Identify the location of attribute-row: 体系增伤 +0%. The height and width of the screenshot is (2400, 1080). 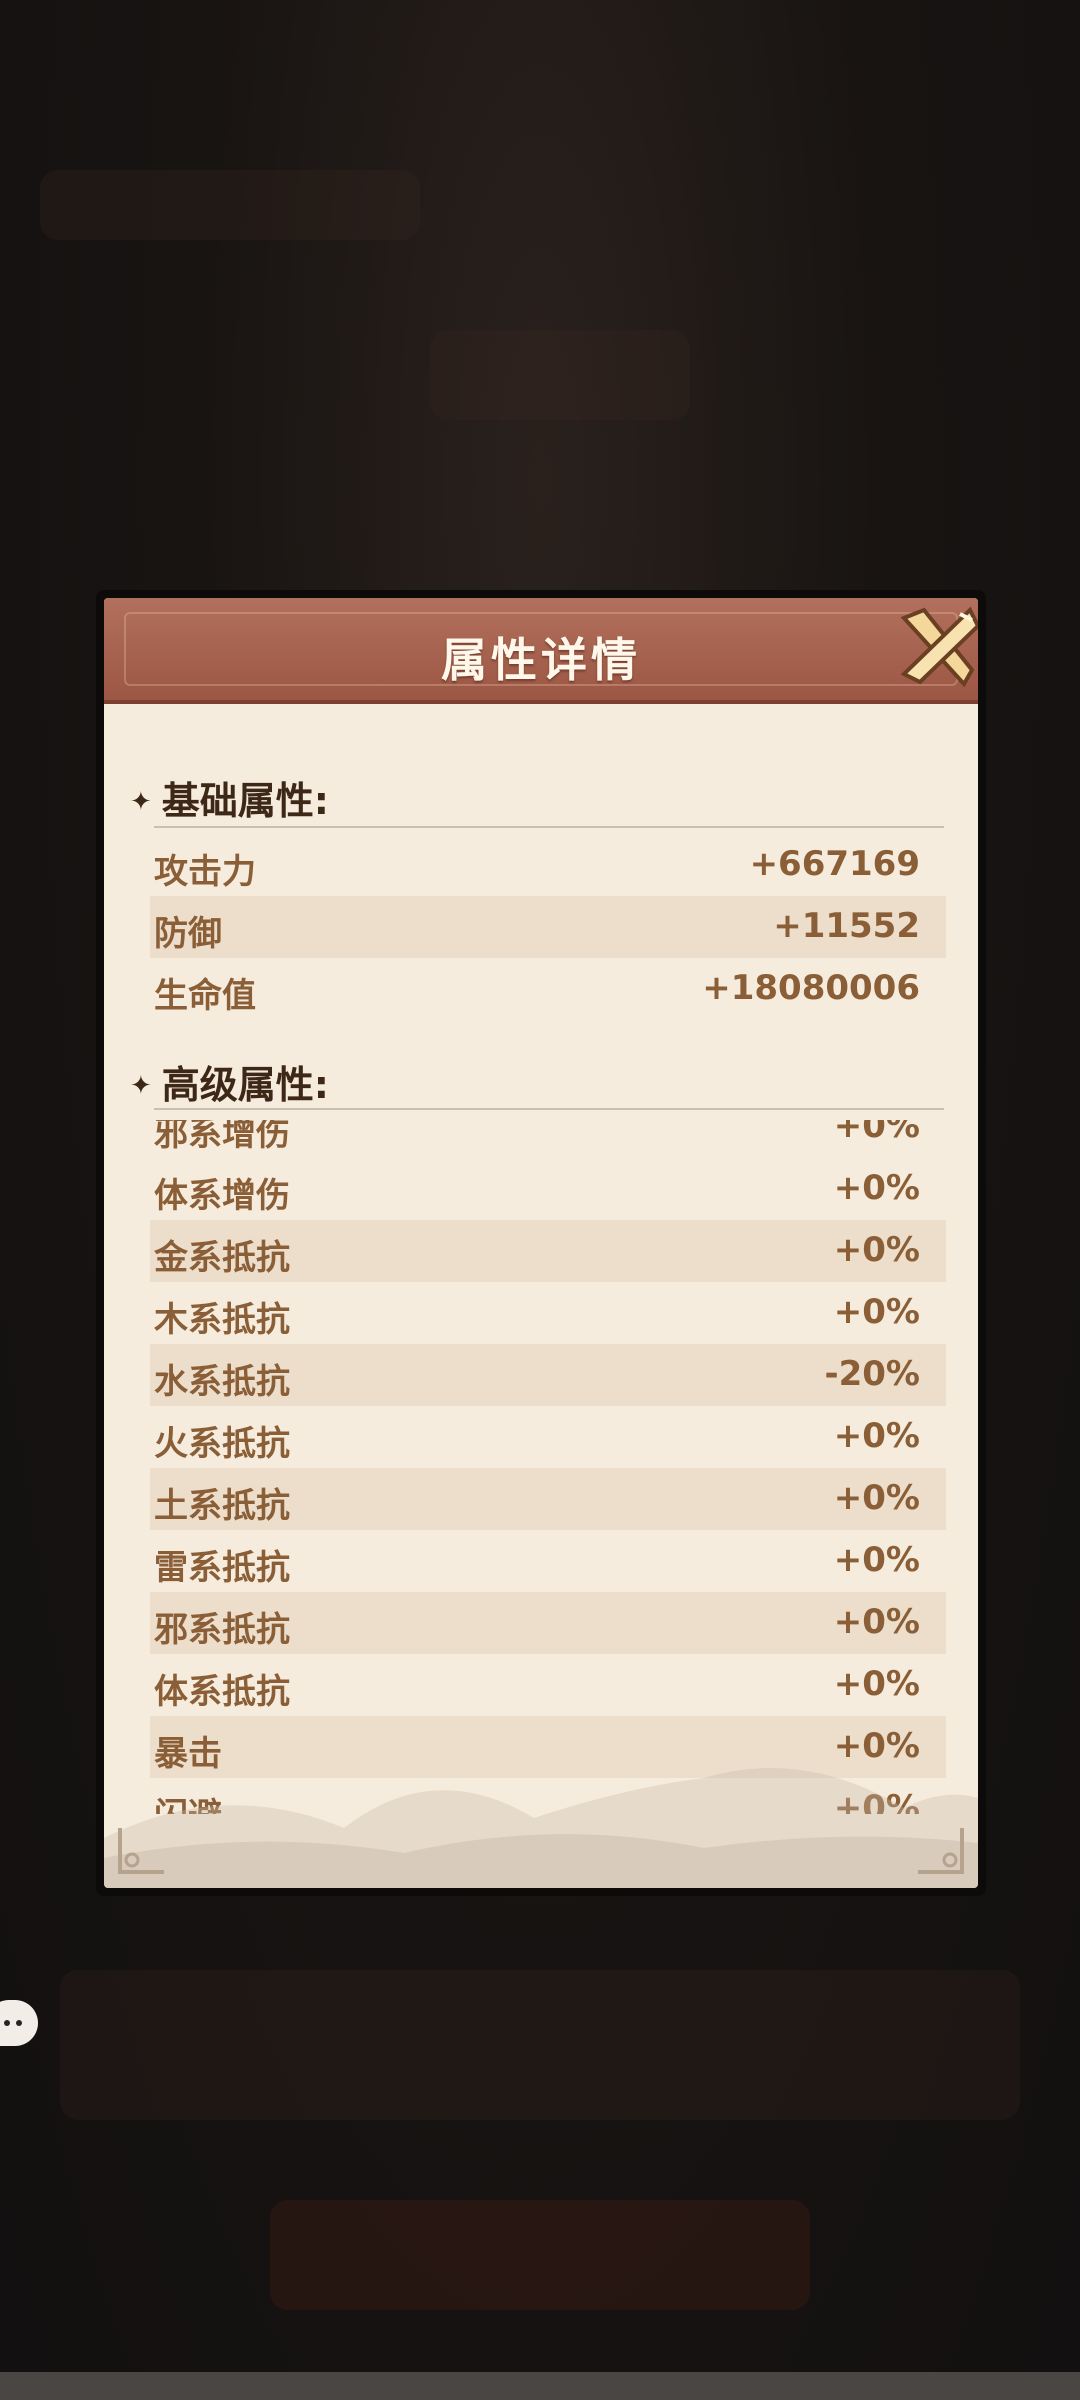
(548, 1189).